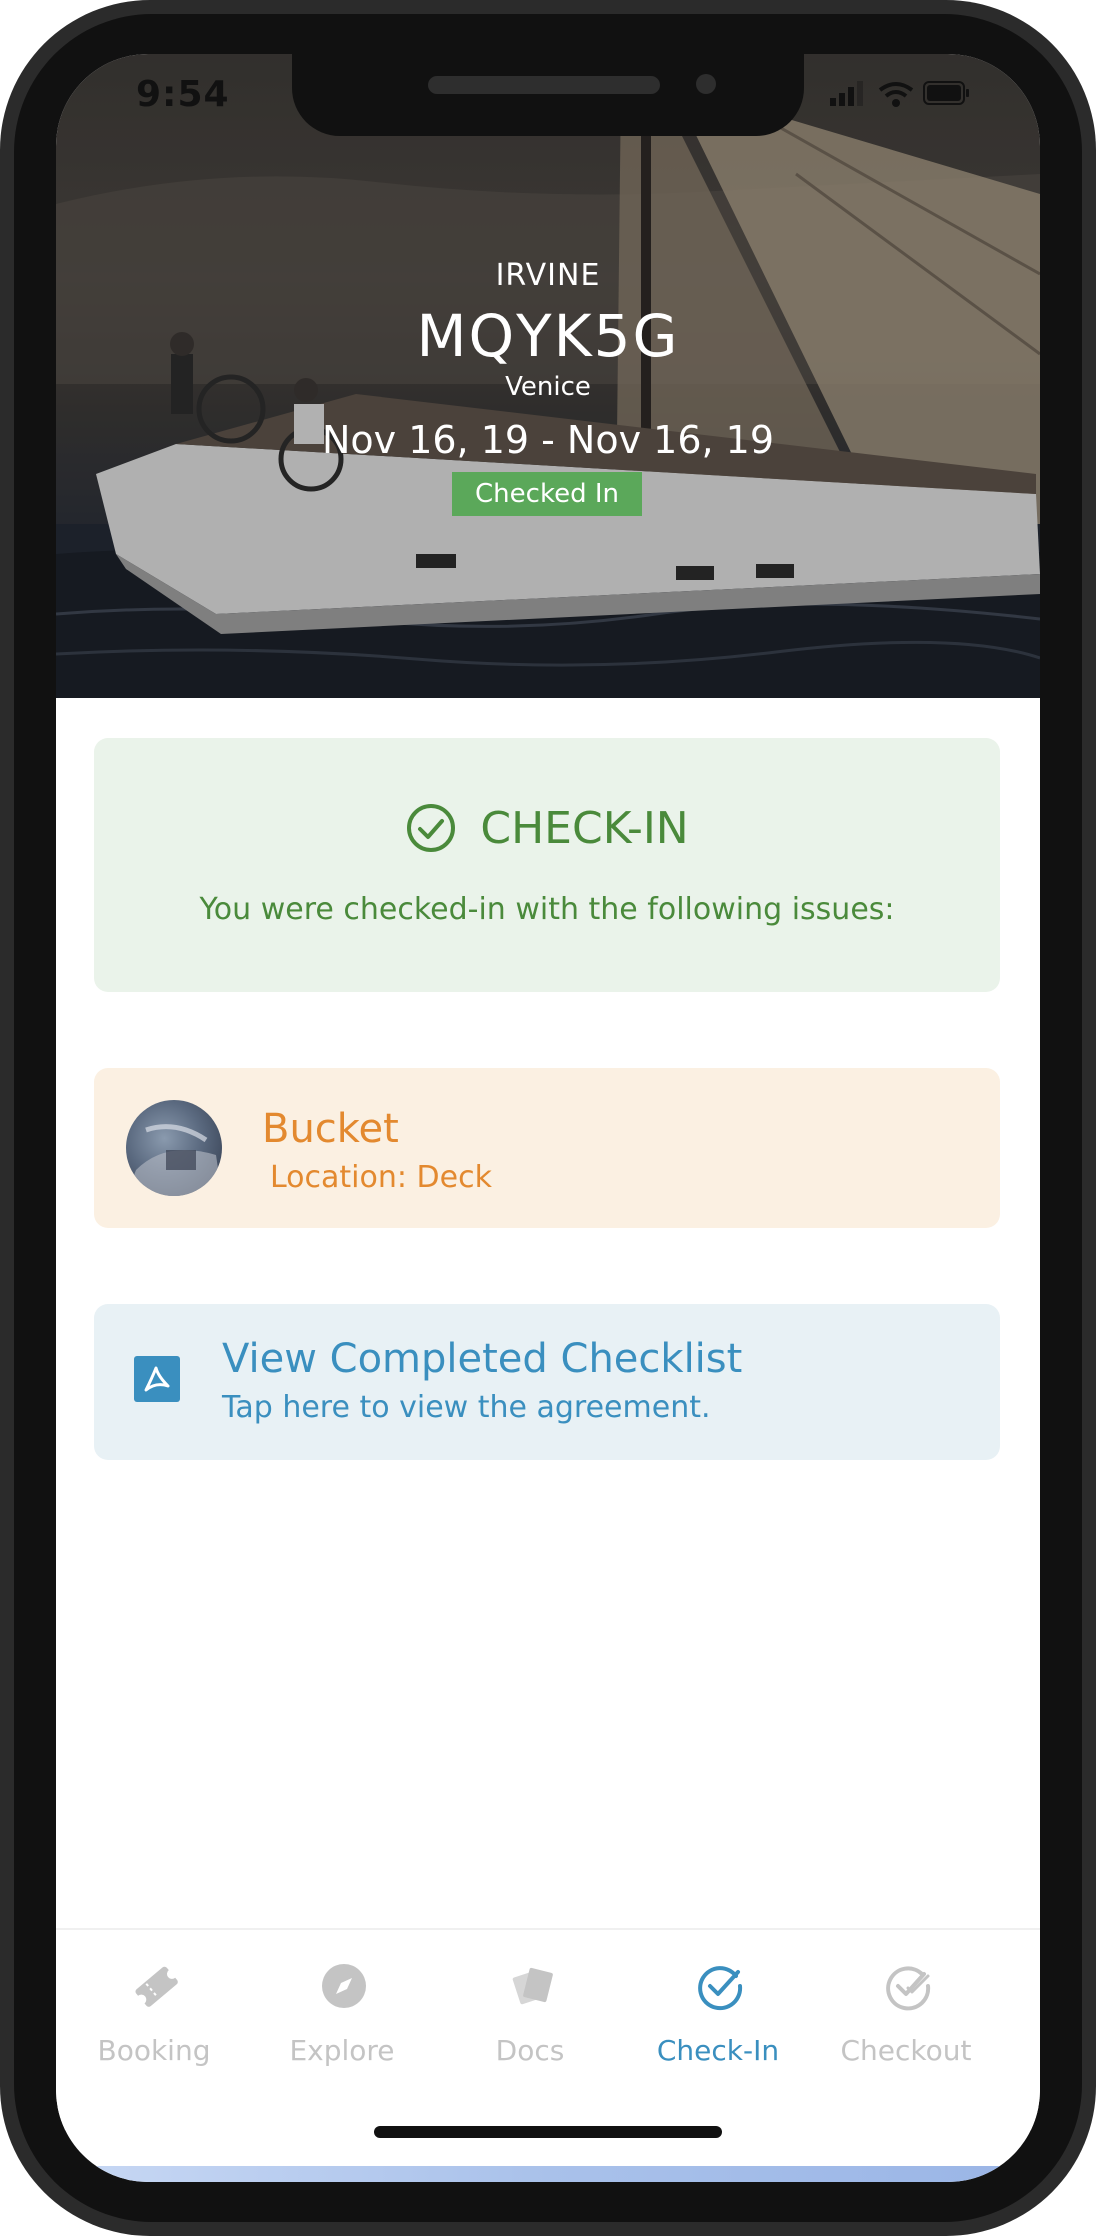 Image resolution: width=1096 pixels, height=2236 pixels. What do you see at coordinates (154, 2010) in the screenshot?
I see `tab-booking: Booking` at bounding box center [154, 2010].